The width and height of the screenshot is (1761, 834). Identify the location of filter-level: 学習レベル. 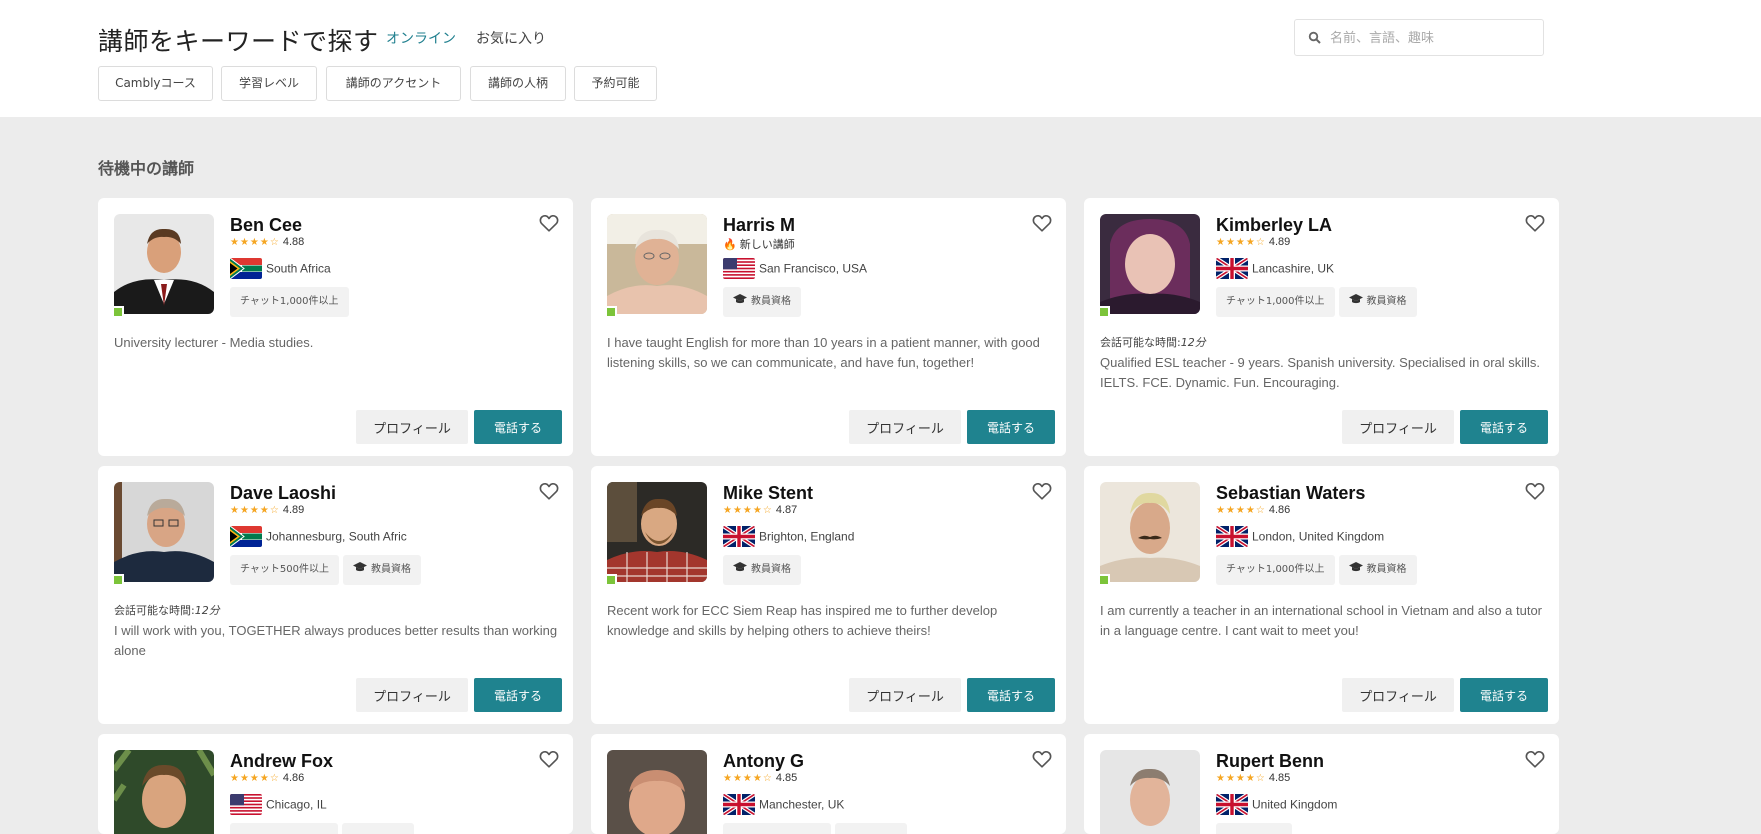
(269, 83).